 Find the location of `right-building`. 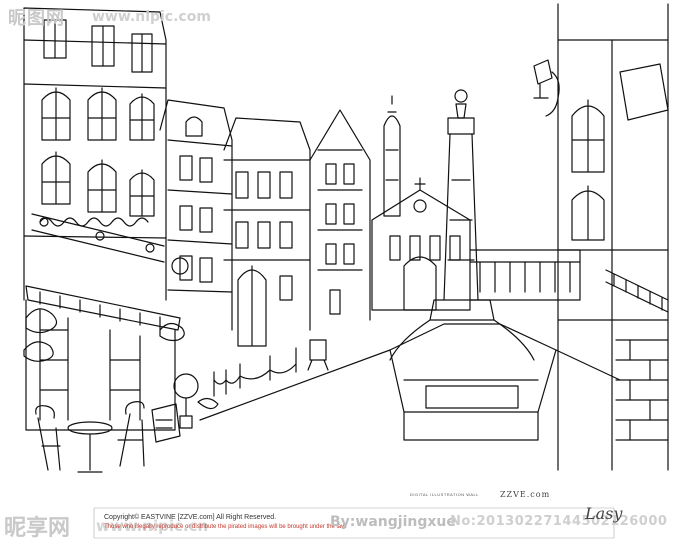

right-building is located at coordinates (613, 237).